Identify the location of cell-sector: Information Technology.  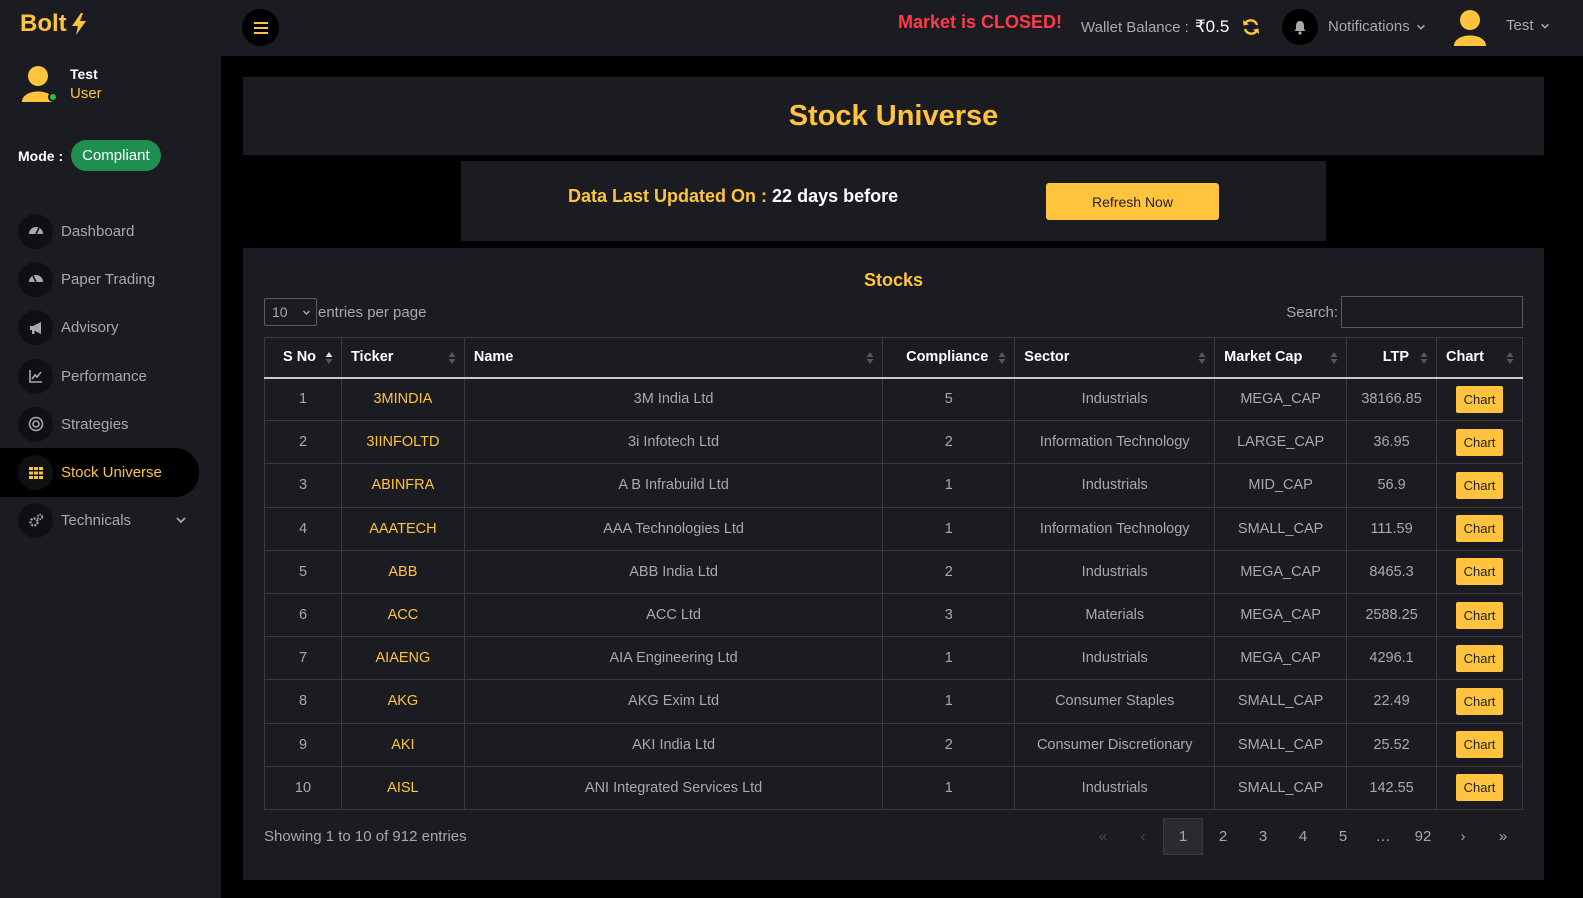
(1115, 529).